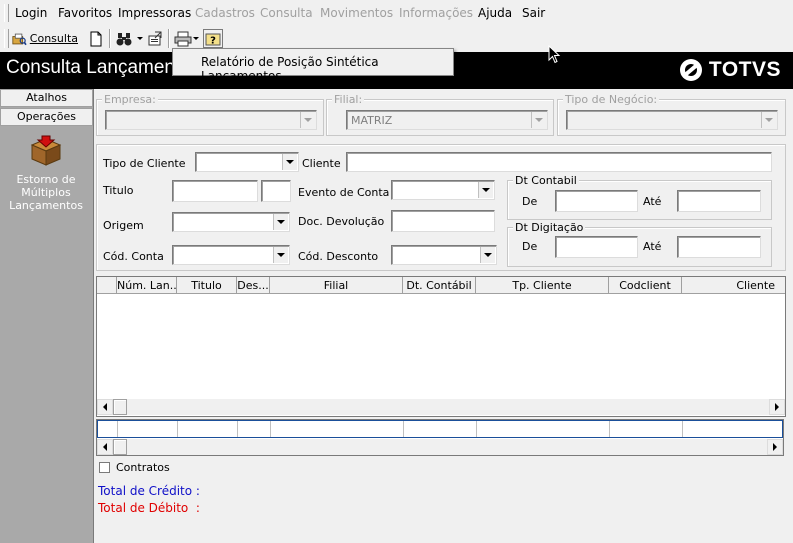 The height and width of the screenshot is (543, 793). What do you see at coordinates (110, 38) in the screenshot?
I see `toolbar-separator` at bounding box center [110, 38].